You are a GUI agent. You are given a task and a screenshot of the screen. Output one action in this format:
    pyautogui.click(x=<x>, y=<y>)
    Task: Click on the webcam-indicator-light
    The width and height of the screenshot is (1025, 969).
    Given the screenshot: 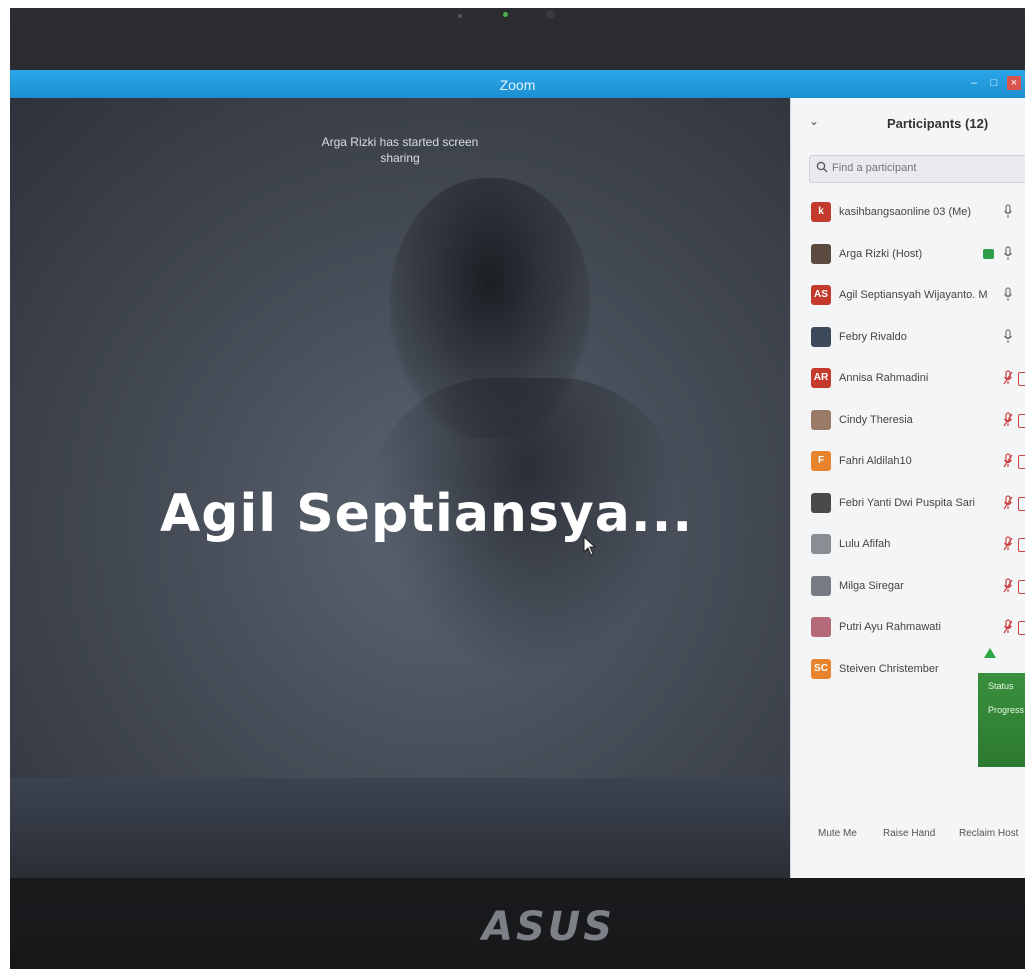 What is the action you would take?
    pyautogui.click(x=505, y=14)
    